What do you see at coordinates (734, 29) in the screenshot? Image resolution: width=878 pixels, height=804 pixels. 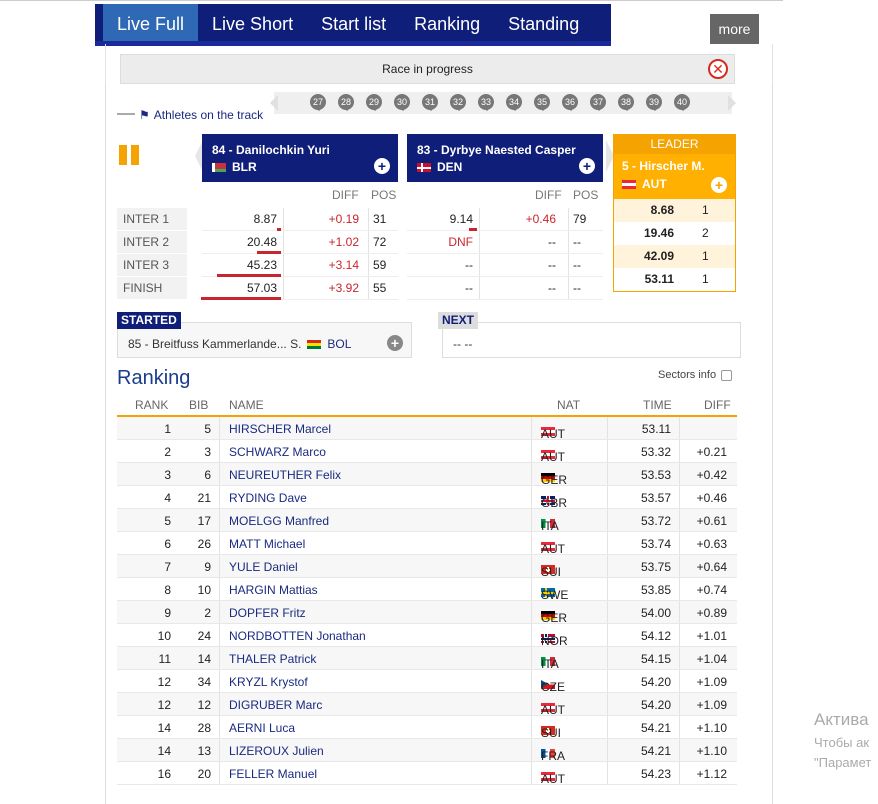 I see `more-button: more` at bounding box center [734, 29].